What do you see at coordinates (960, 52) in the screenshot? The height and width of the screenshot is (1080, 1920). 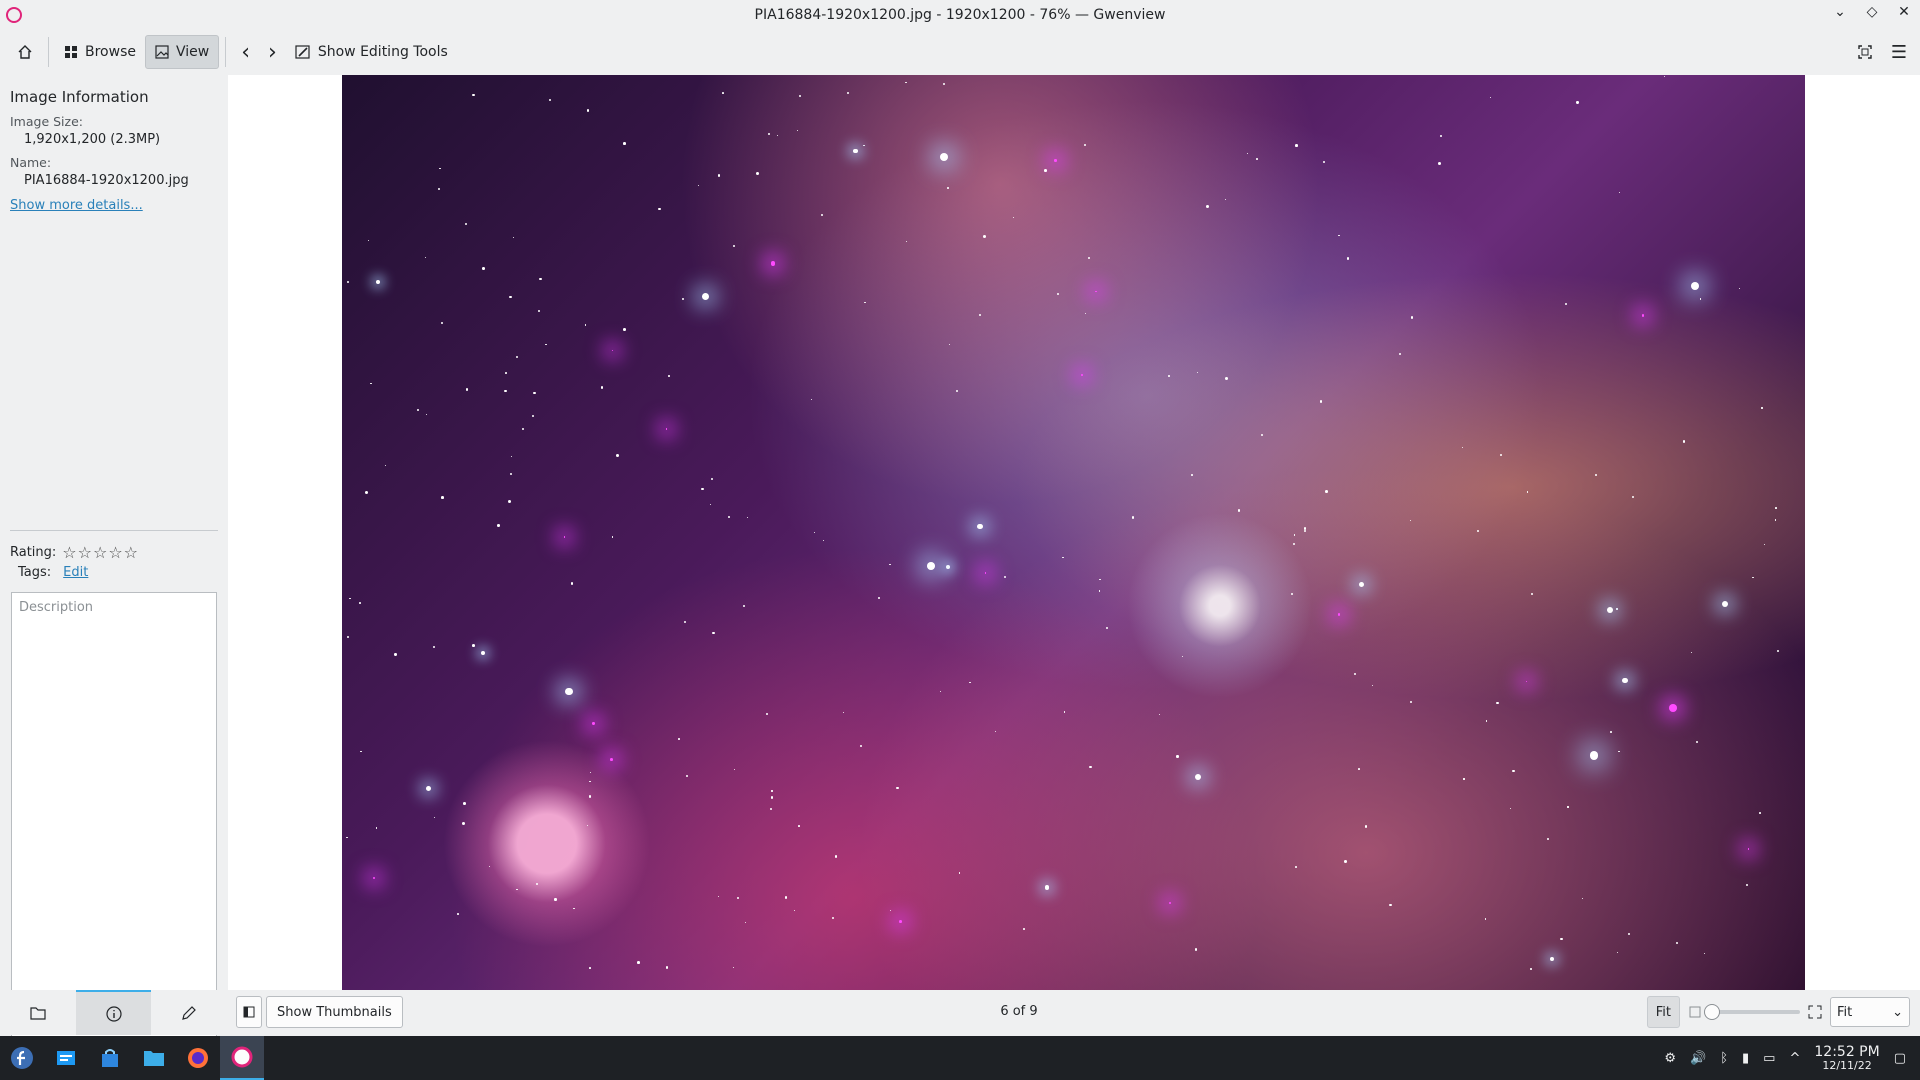 I see `main-toolbar: Browse View ‹ › Show Editing Tools ☰` at bounding box center [960, 52].